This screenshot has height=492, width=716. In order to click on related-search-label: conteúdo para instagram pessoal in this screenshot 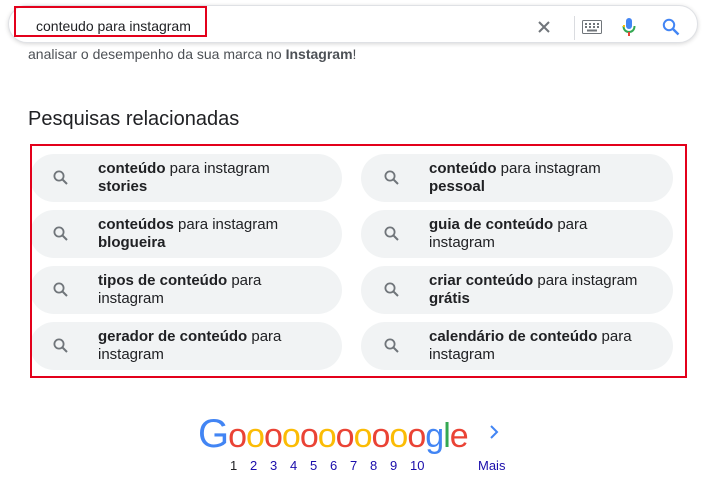, I will do `click(515, 177)`.